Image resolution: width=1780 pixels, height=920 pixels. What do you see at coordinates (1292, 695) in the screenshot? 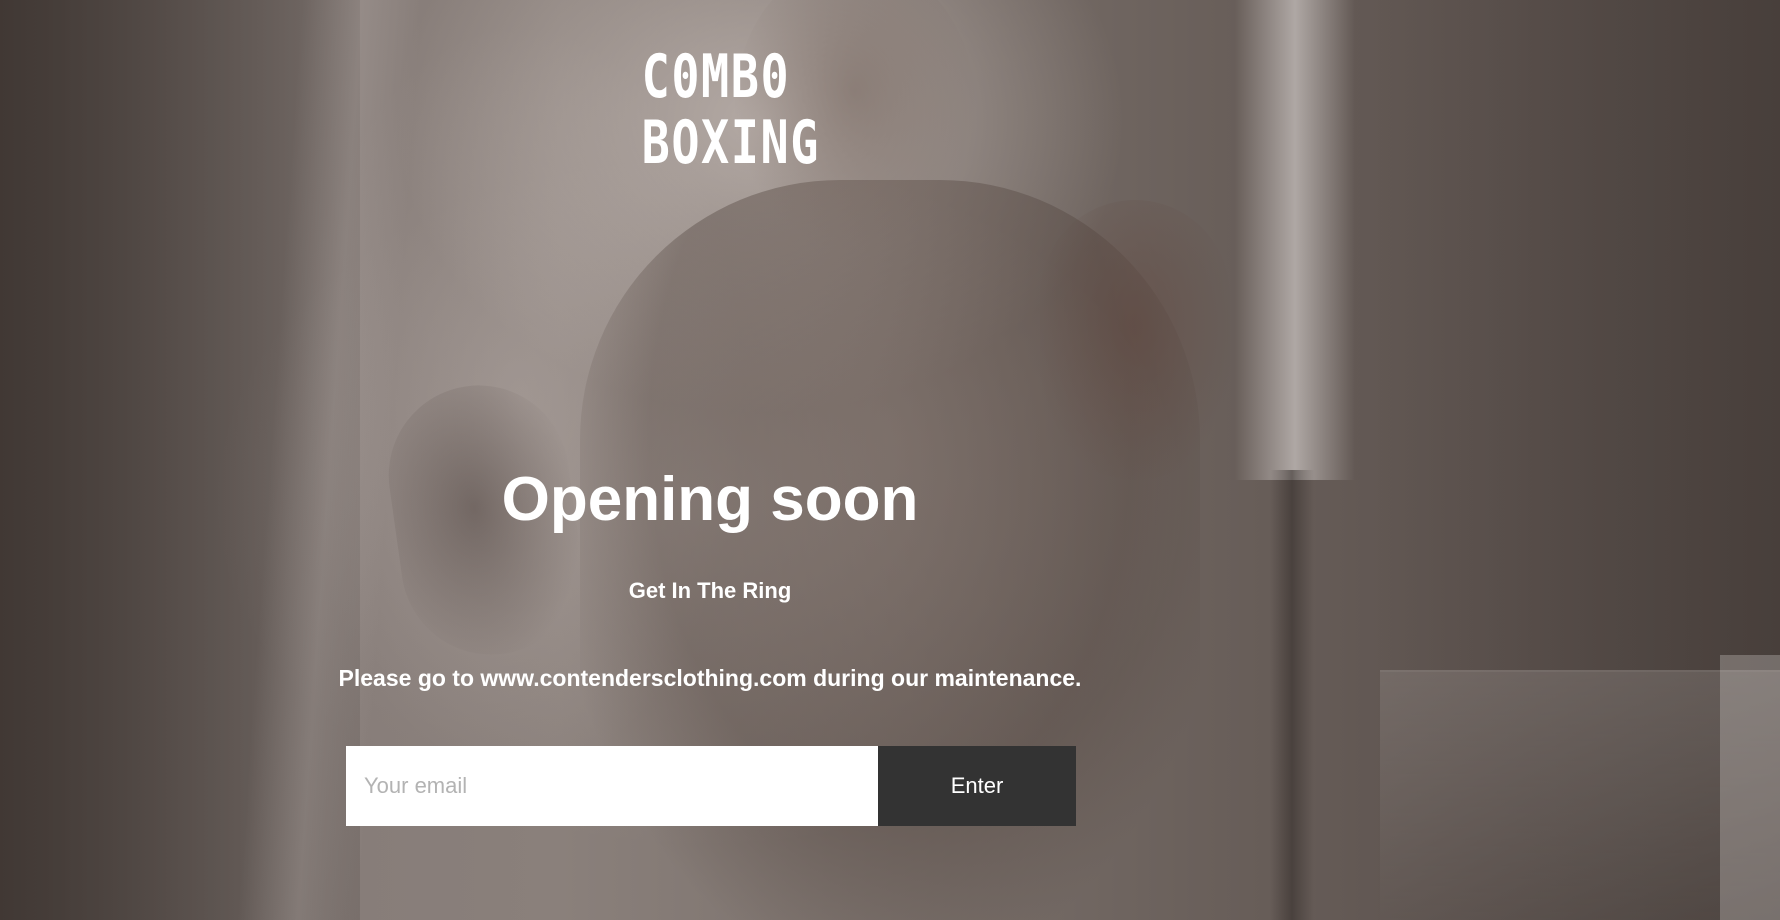
I see `background-pole` at bounding box center [1292, 695].